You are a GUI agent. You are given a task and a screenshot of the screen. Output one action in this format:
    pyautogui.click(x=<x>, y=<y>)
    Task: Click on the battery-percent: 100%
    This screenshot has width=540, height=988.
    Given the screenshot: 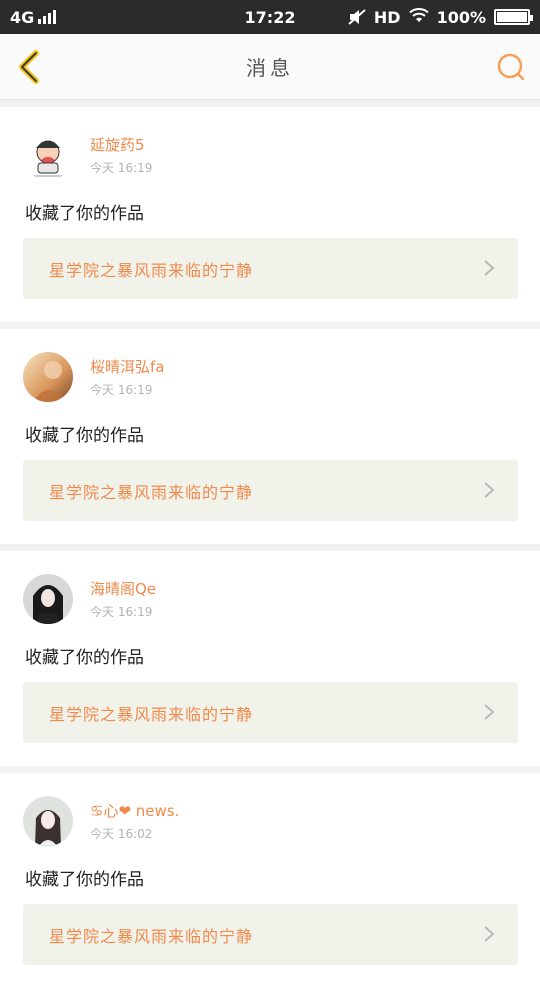 What is the action you would take?
    pyautogui.click(x=461, y=17)
    